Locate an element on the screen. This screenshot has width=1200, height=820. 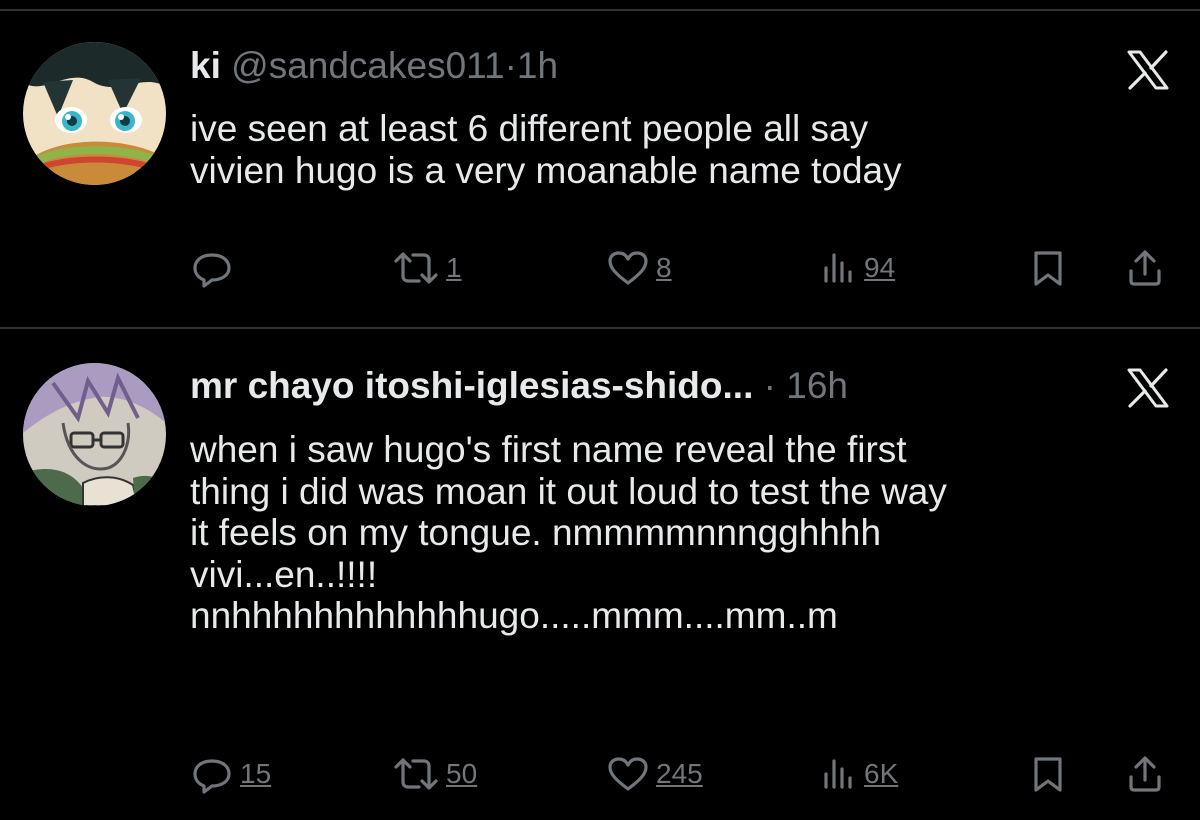
tweet-actions: 15 50 245 6K is located at coordinates (685, 774).